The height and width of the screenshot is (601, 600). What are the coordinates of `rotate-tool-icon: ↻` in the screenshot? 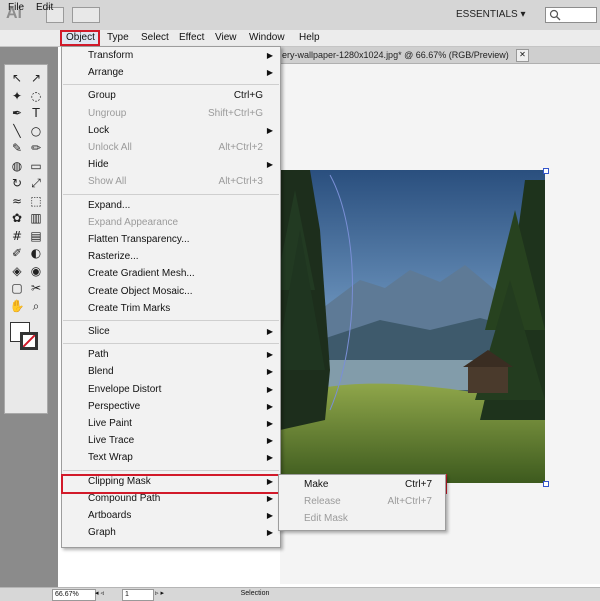 It's located at (17, 182).